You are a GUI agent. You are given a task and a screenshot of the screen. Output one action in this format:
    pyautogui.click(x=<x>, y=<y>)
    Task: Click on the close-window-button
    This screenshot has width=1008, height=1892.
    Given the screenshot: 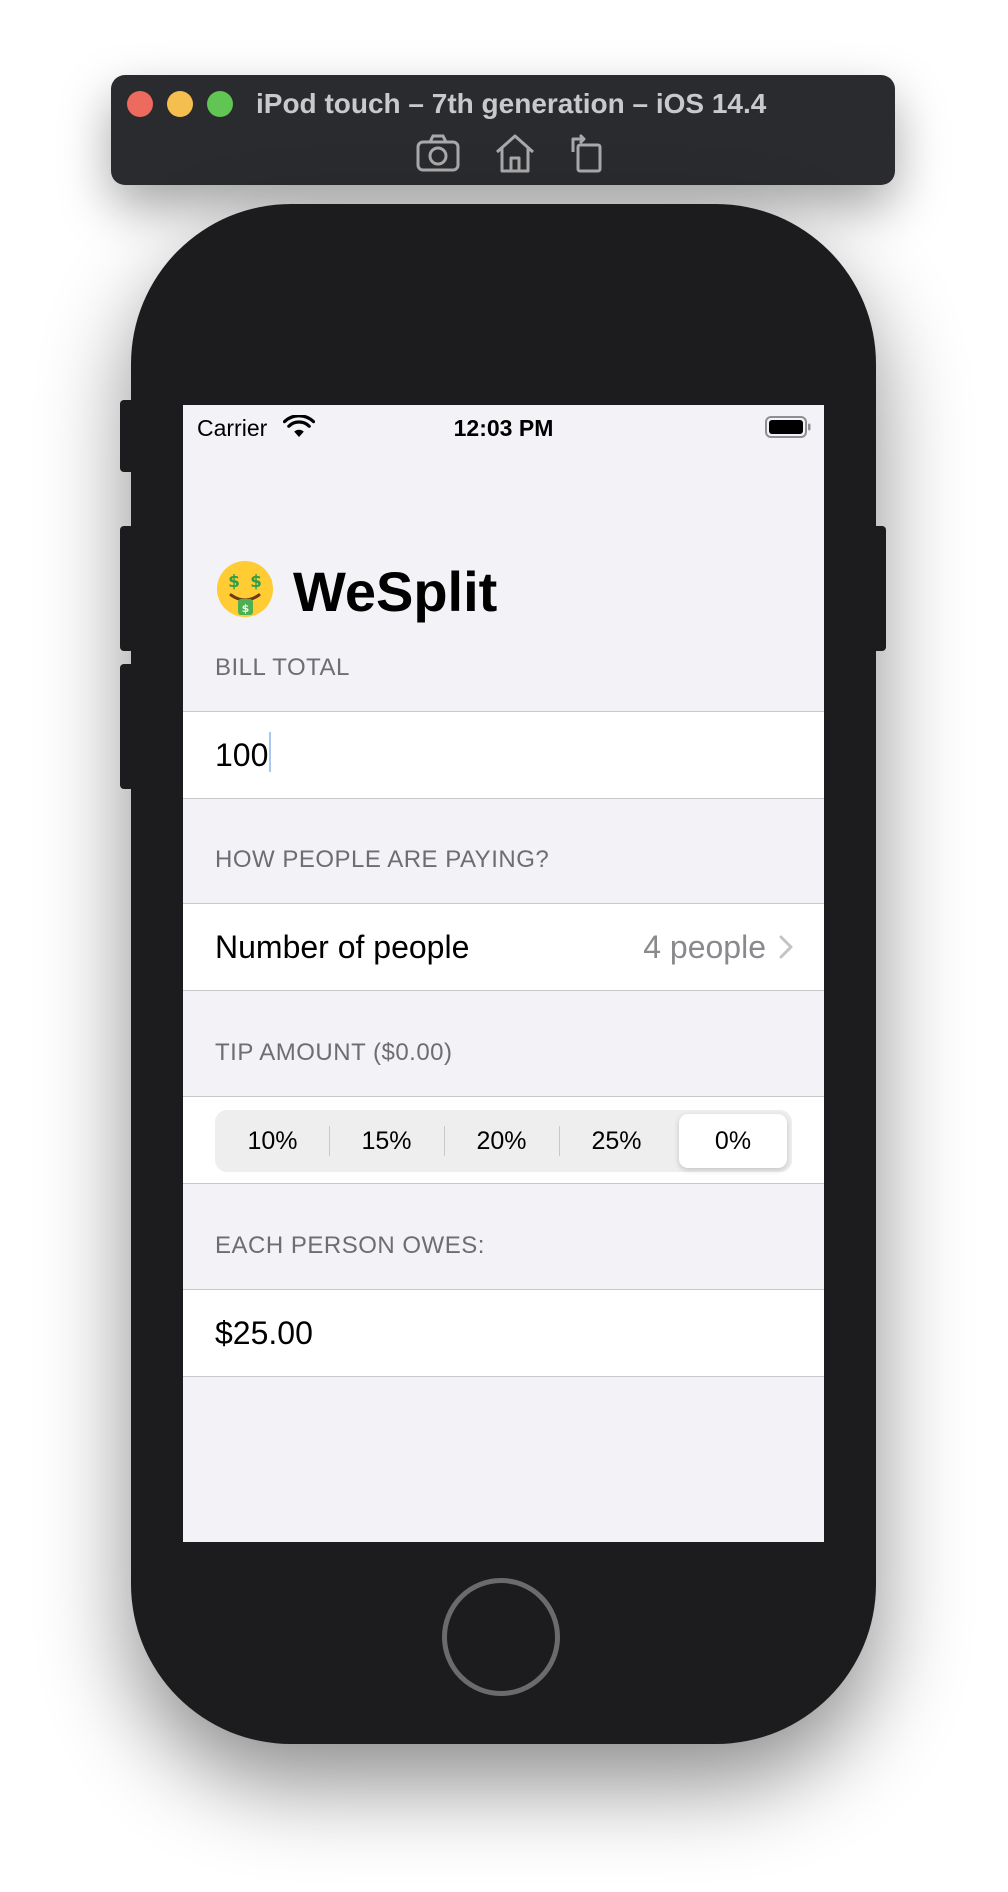 What is the action you would take?
    pyautogui.click(x=140, y=104)
    